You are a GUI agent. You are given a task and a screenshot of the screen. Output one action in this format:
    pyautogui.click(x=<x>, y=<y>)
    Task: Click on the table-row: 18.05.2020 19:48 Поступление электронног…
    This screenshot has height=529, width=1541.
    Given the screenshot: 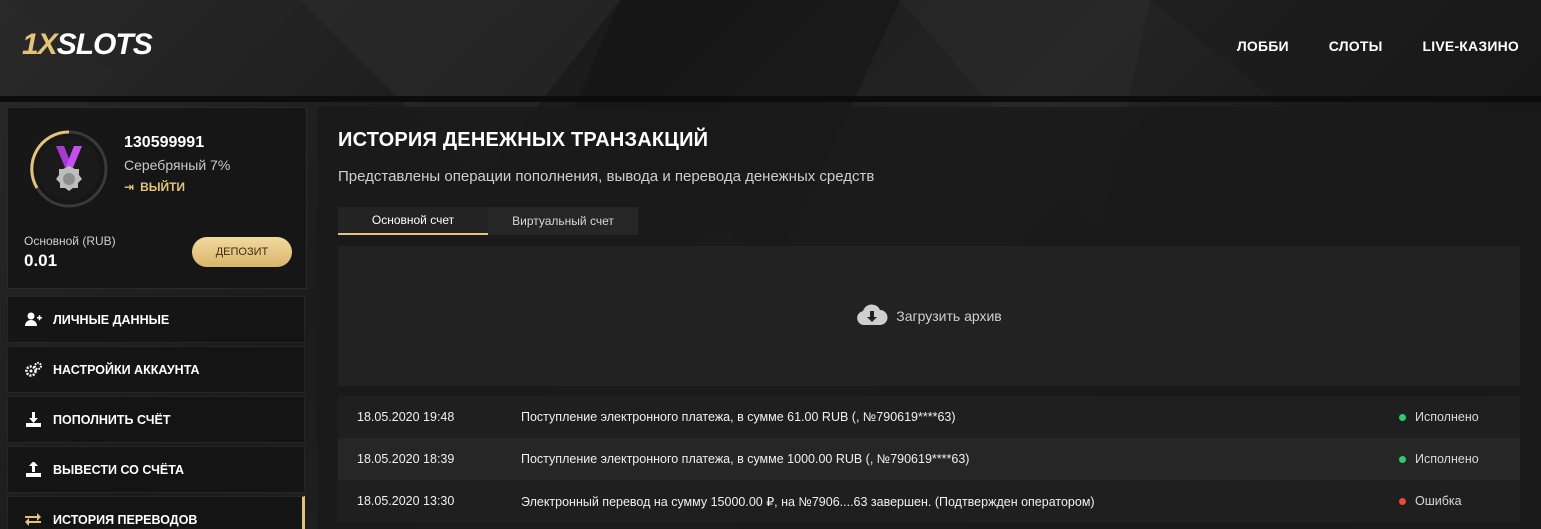 What is the action you would take?
    pyautogui.click(x=929, y=417)
    